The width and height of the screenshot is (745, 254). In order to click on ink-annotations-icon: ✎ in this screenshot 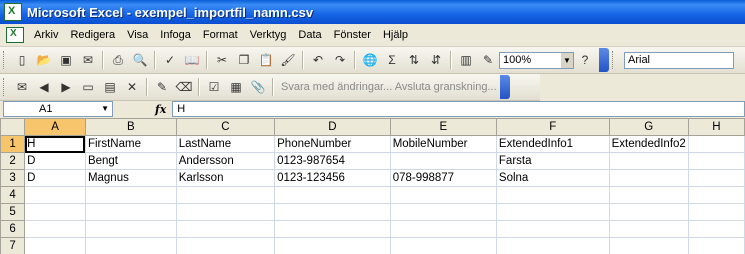, I will do `click(162, 87)`.